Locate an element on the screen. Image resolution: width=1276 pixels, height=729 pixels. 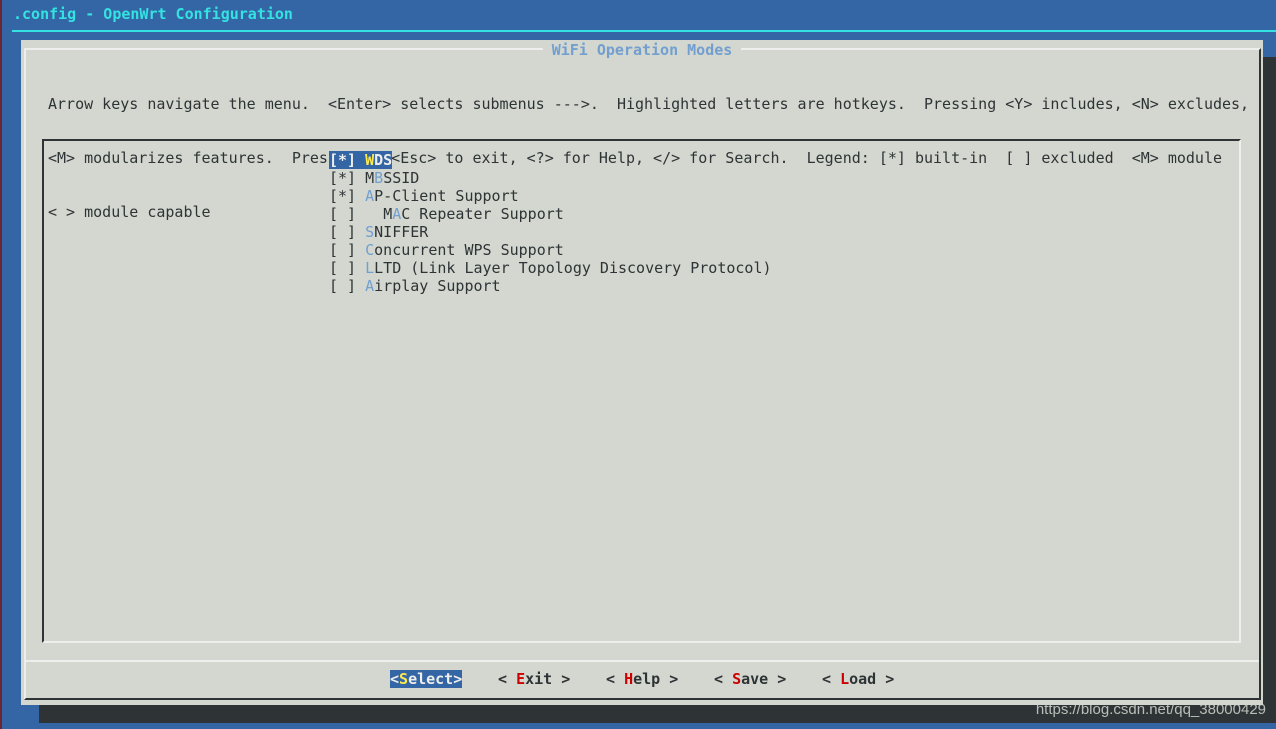
button-label-rest: oad > is located at coordinates (872, 679).